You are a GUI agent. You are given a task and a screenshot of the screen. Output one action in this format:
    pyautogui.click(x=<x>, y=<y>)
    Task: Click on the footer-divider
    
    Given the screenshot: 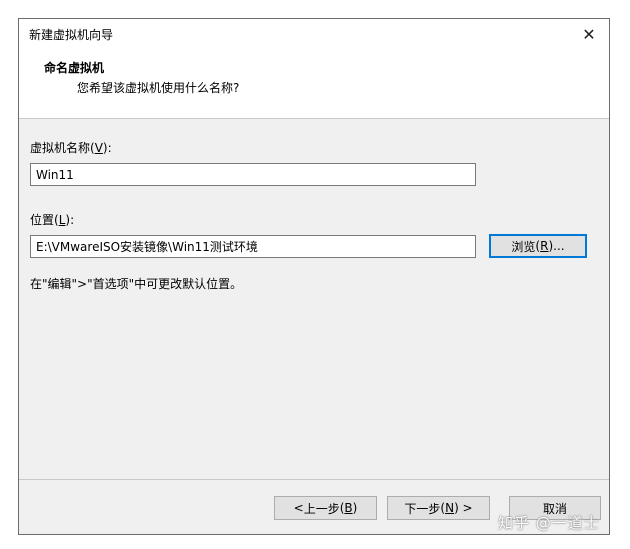 What is the action you would take?
    pyautogui.click(x=314, y=479)
    